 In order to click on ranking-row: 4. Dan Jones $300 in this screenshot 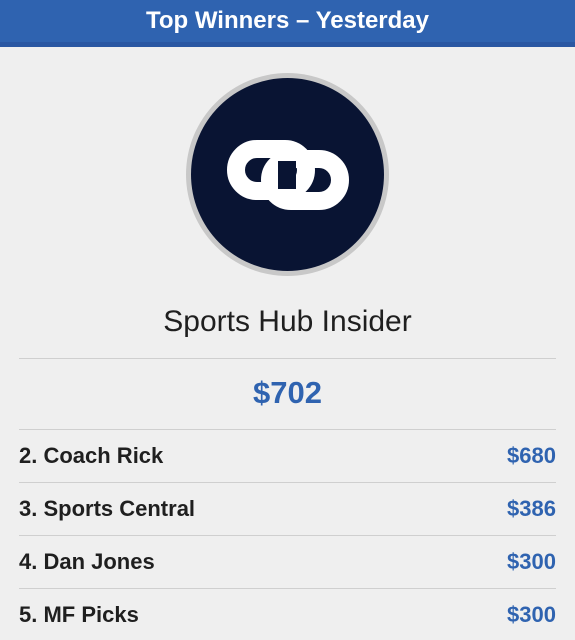, I will do `click(287, 561)`.